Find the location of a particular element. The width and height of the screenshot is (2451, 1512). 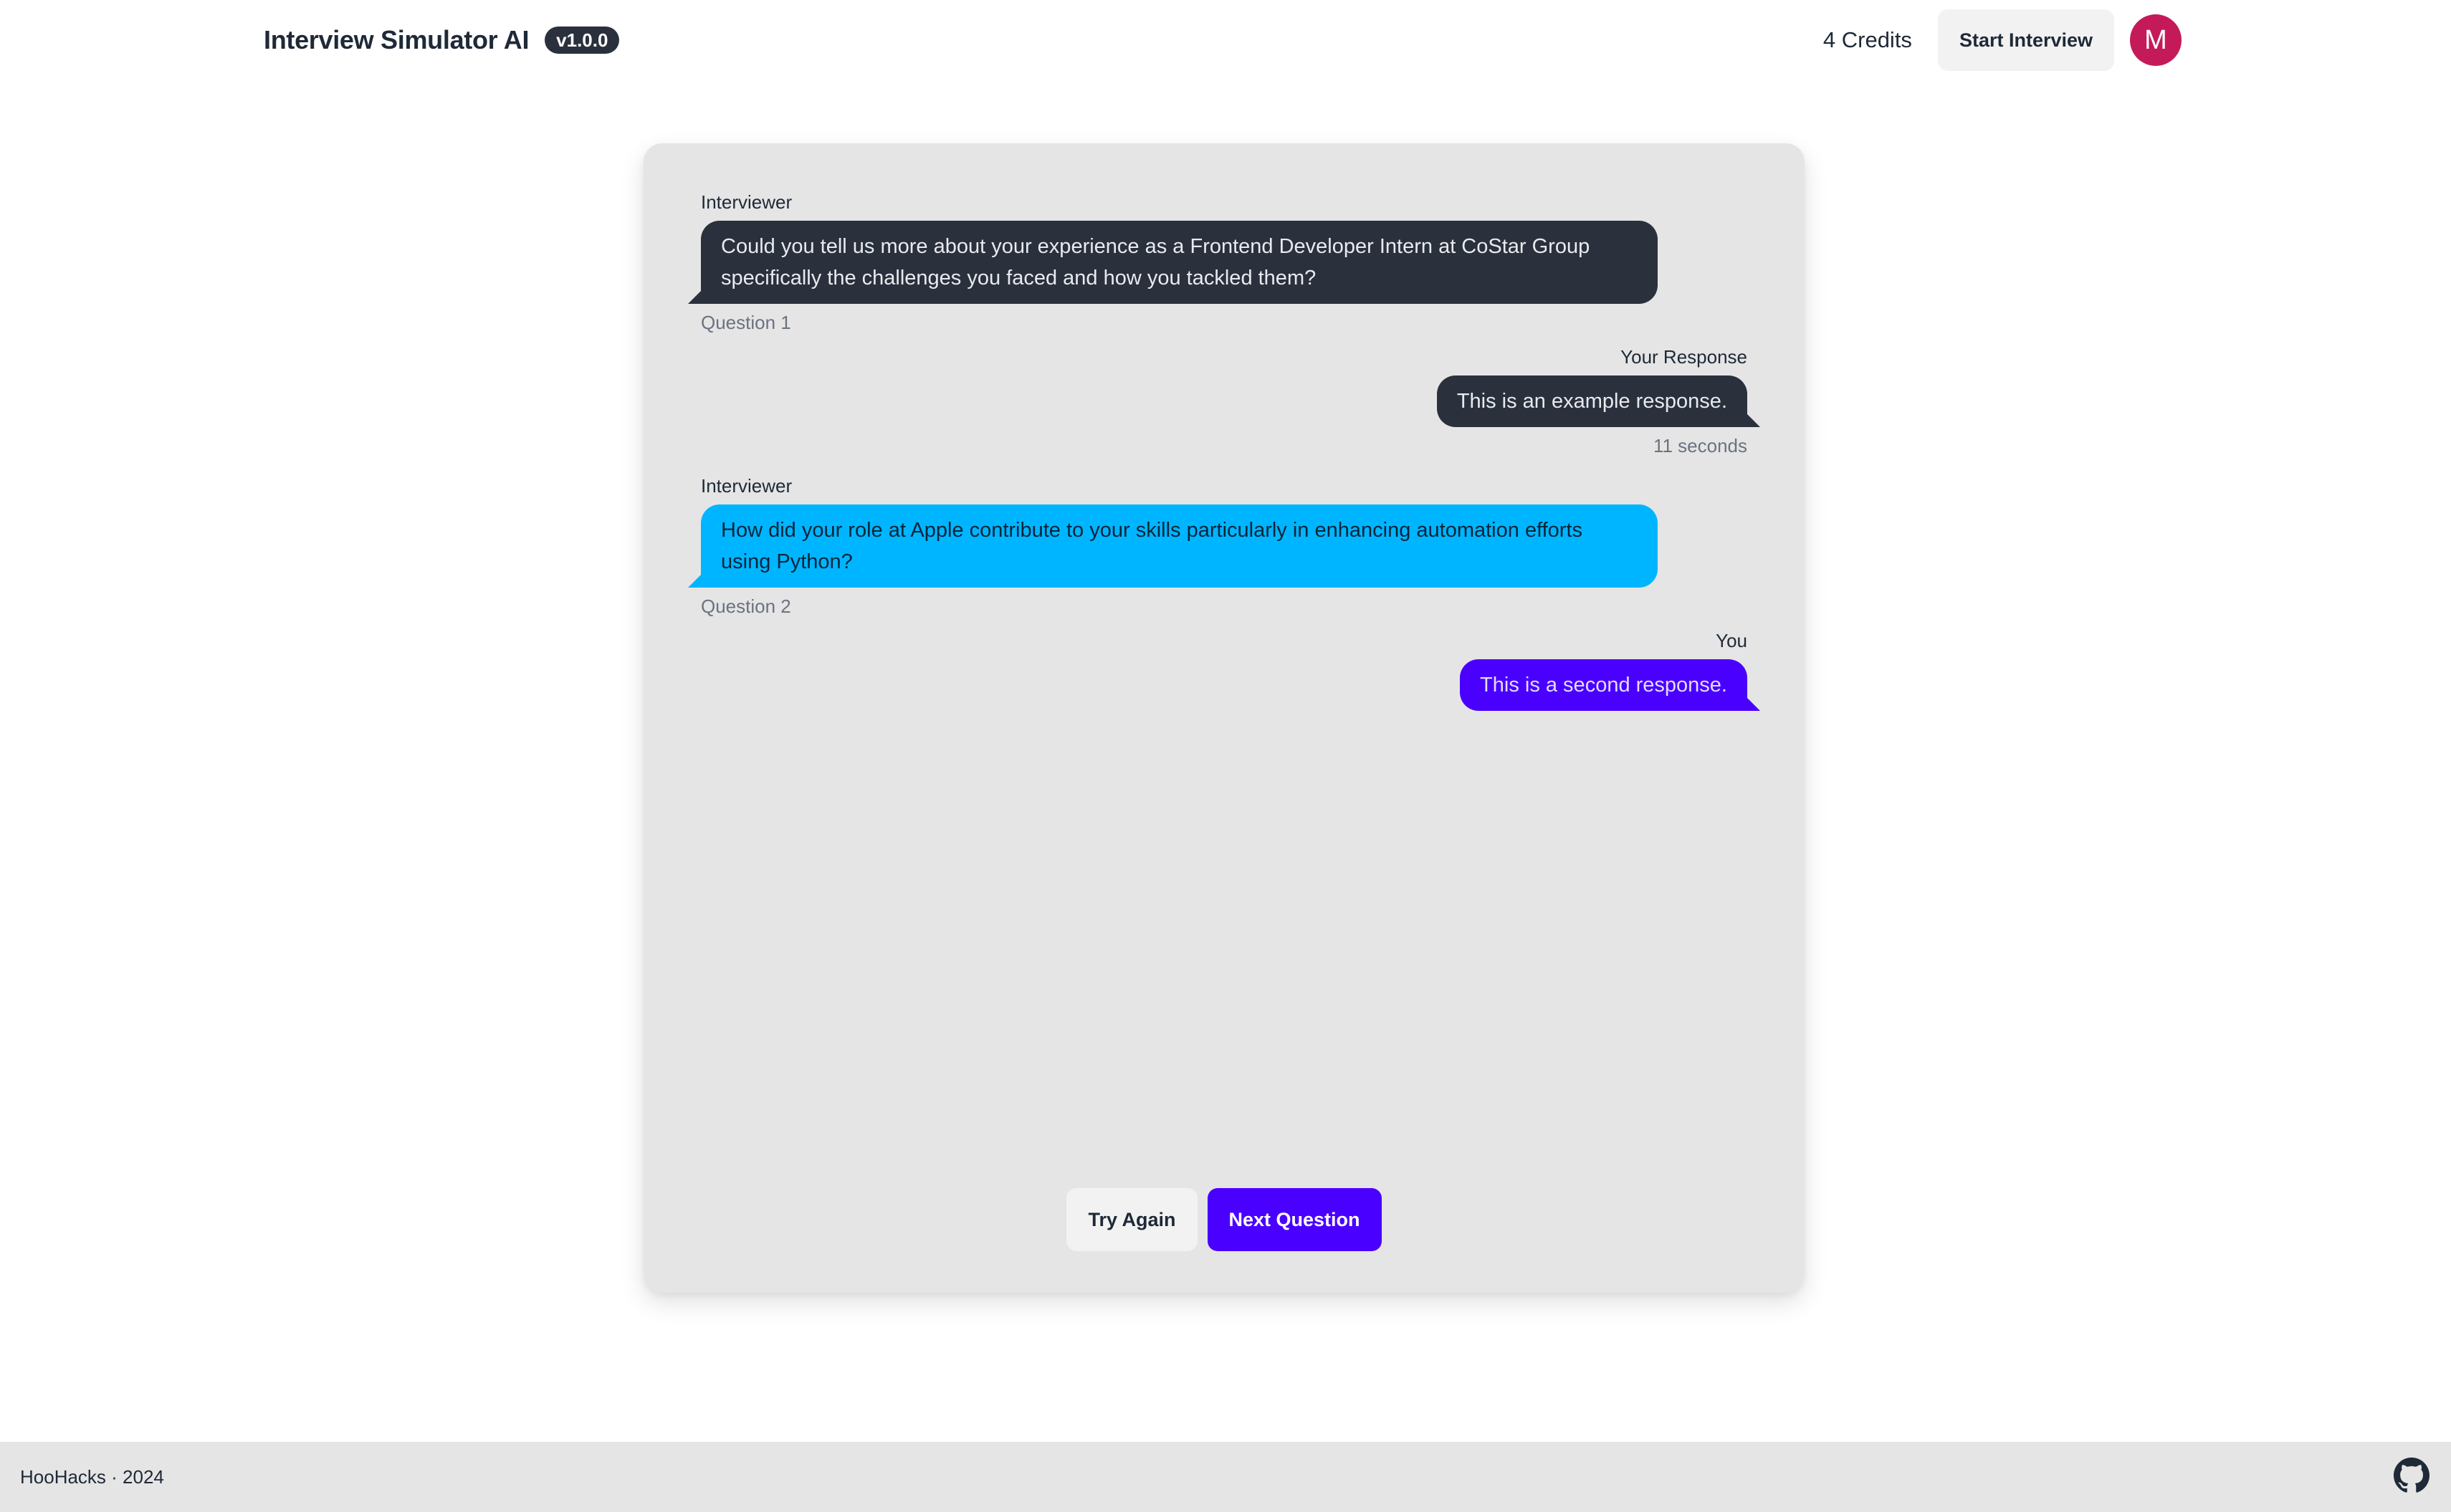

footer: HooHacks · 2024 is located at coordinates (1225, 1477).